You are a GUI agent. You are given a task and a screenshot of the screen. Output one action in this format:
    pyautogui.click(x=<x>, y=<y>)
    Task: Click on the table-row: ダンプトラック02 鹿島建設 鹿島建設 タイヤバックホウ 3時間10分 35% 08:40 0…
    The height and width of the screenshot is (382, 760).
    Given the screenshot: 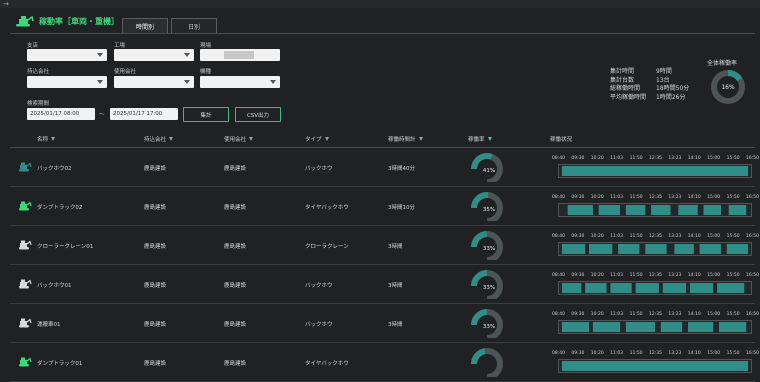 What is the action you would take?
    pyautogui.click(x=384, y=206)
    